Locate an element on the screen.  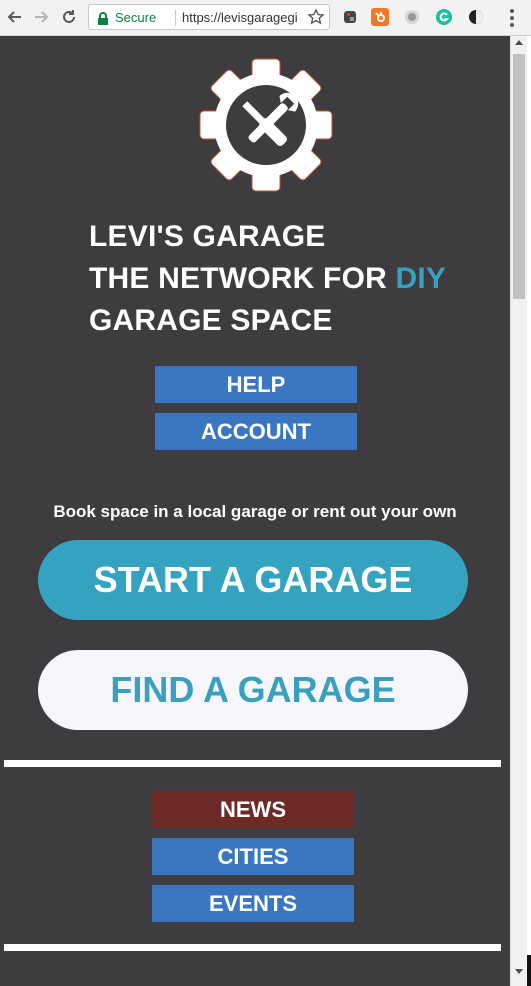
menu-icon is located at coordinates (512, 18).